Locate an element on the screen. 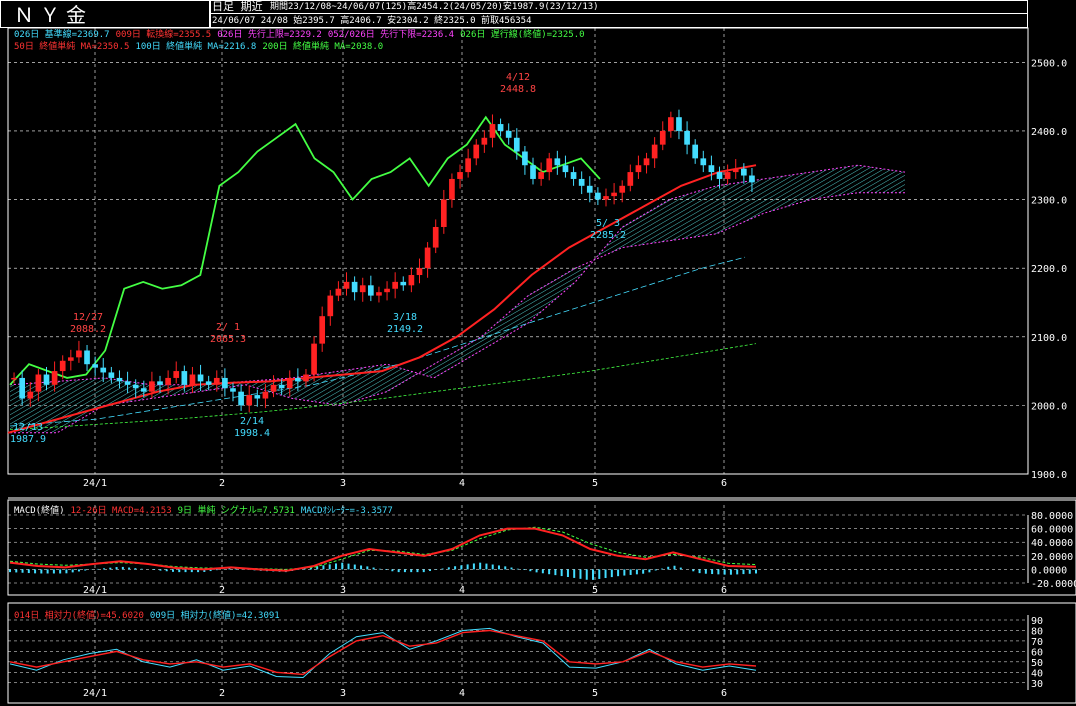 The image size is (1076, 706). macd-panel-frame is located at coordinates (541, 547).